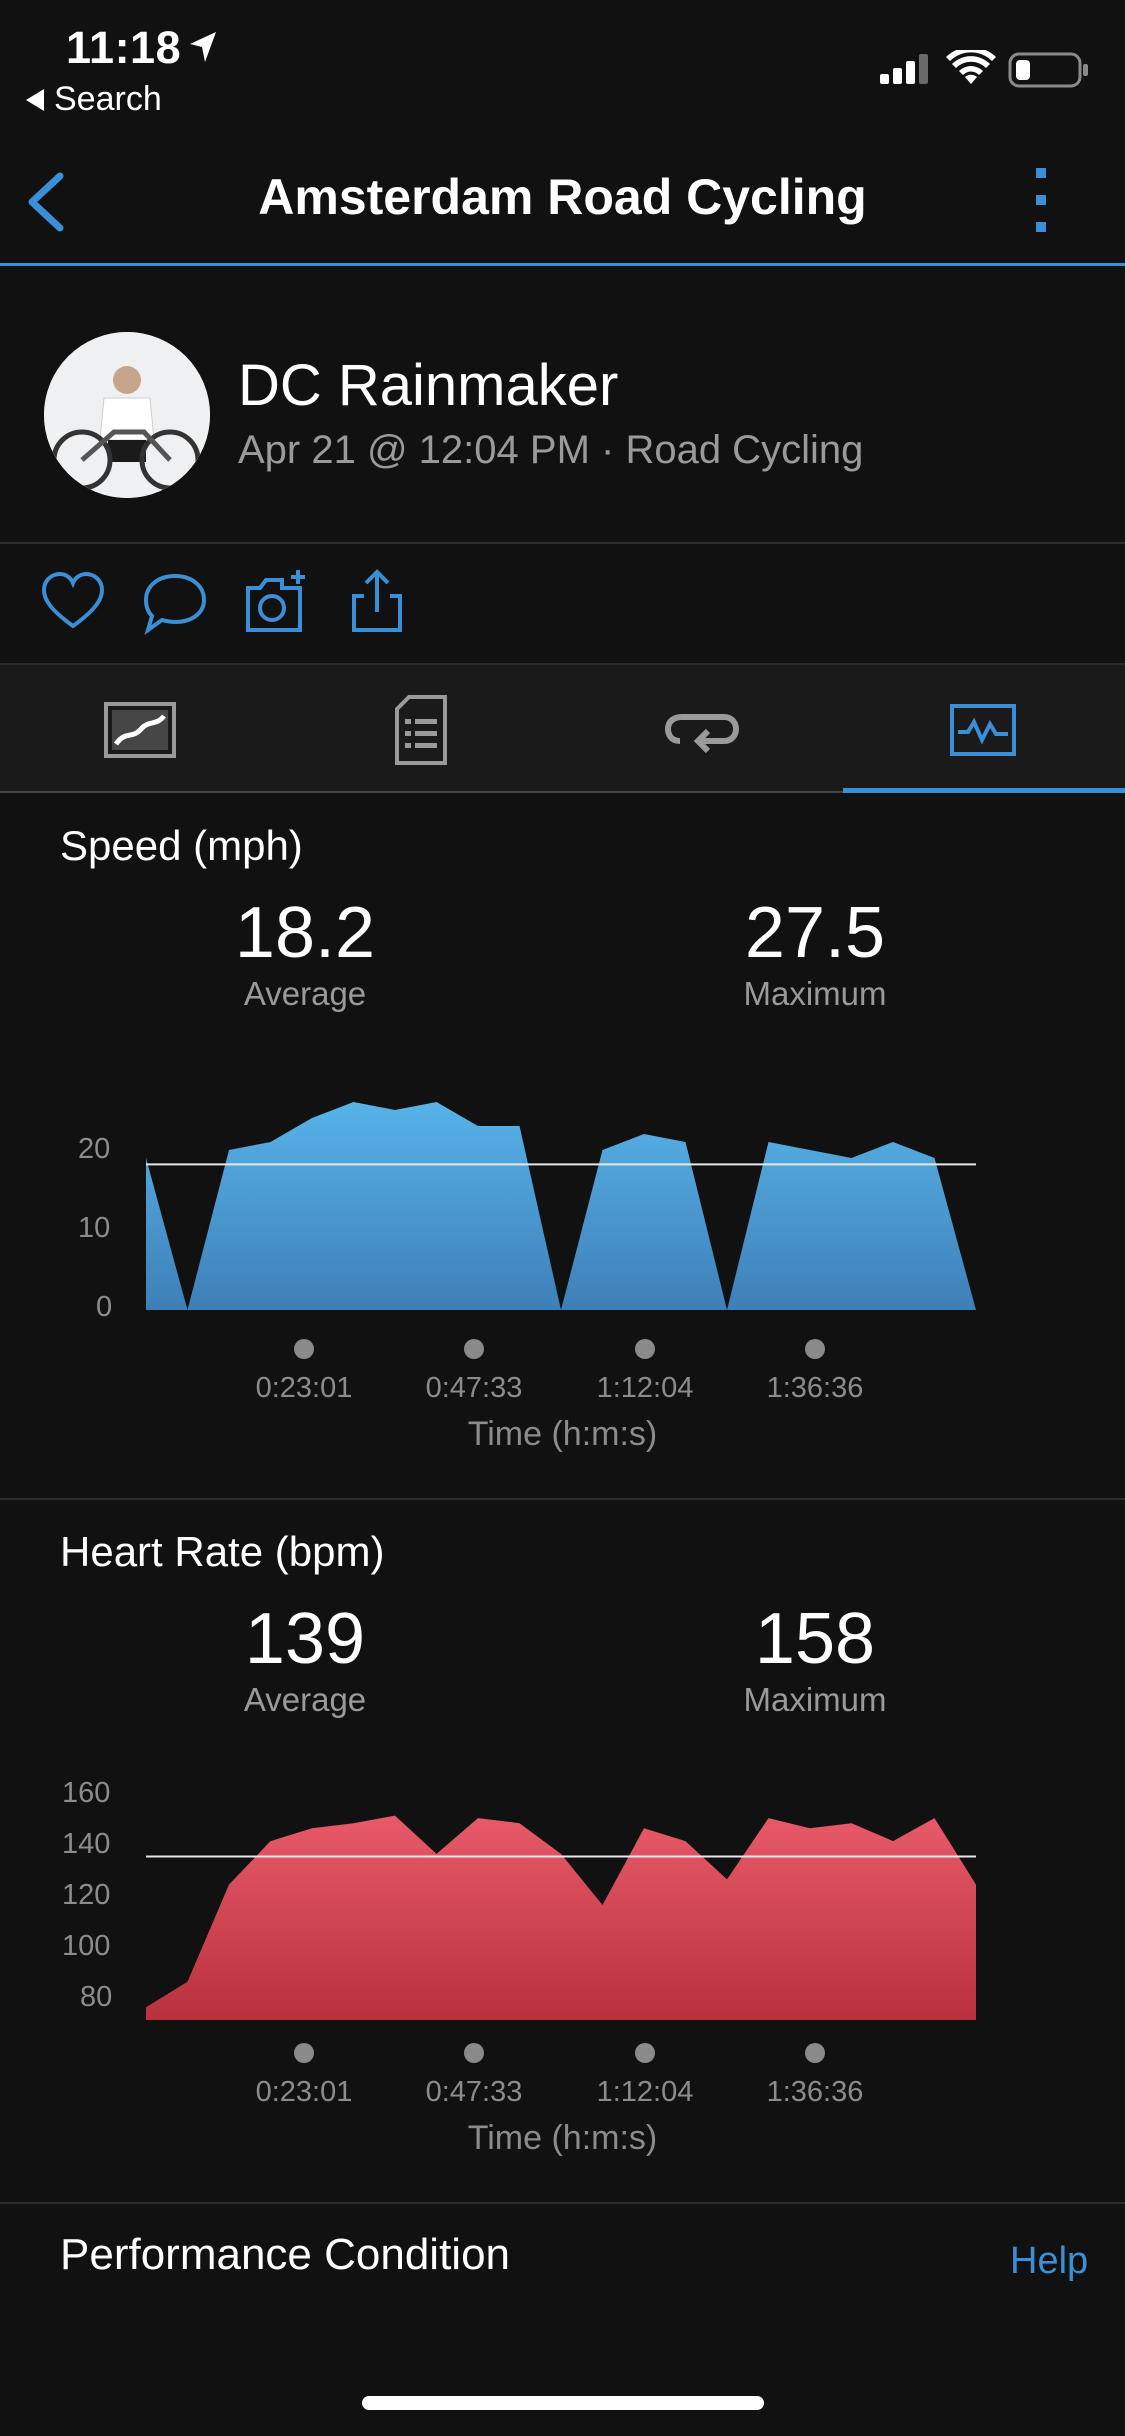  I want to click on avatar-photo, so click(127, 415).